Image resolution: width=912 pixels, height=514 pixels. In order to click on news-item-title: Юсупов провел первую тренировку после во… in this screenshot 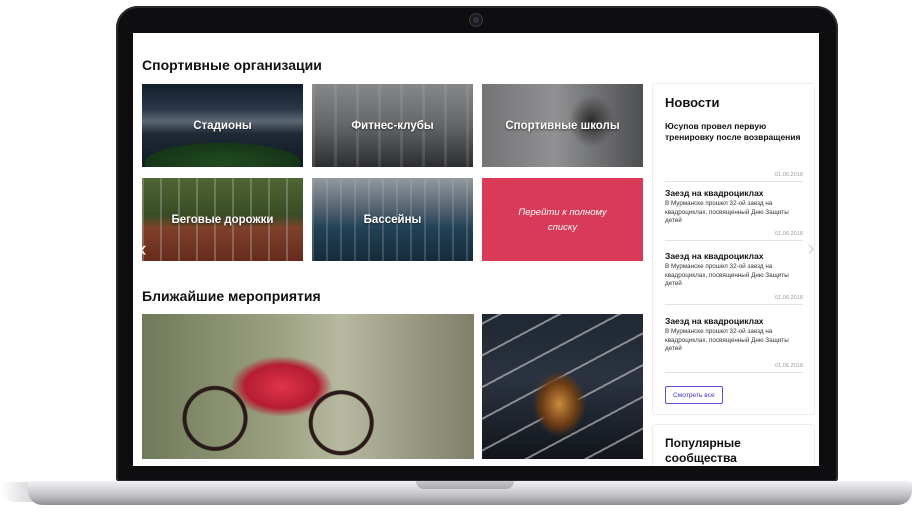, I will do `click(733, 131)`.